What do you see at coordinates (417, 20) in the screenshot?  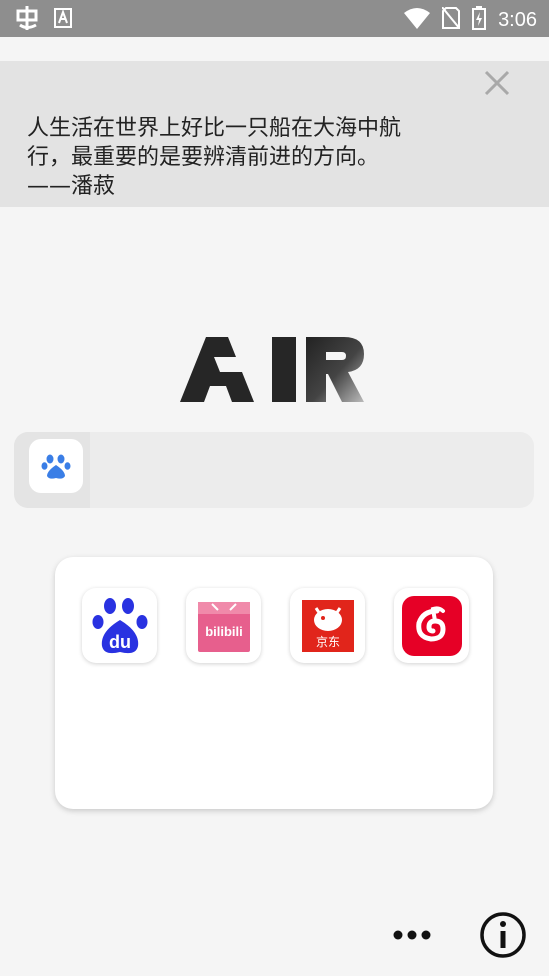 I see `wifi-icon` at bounding box center [417, 20].